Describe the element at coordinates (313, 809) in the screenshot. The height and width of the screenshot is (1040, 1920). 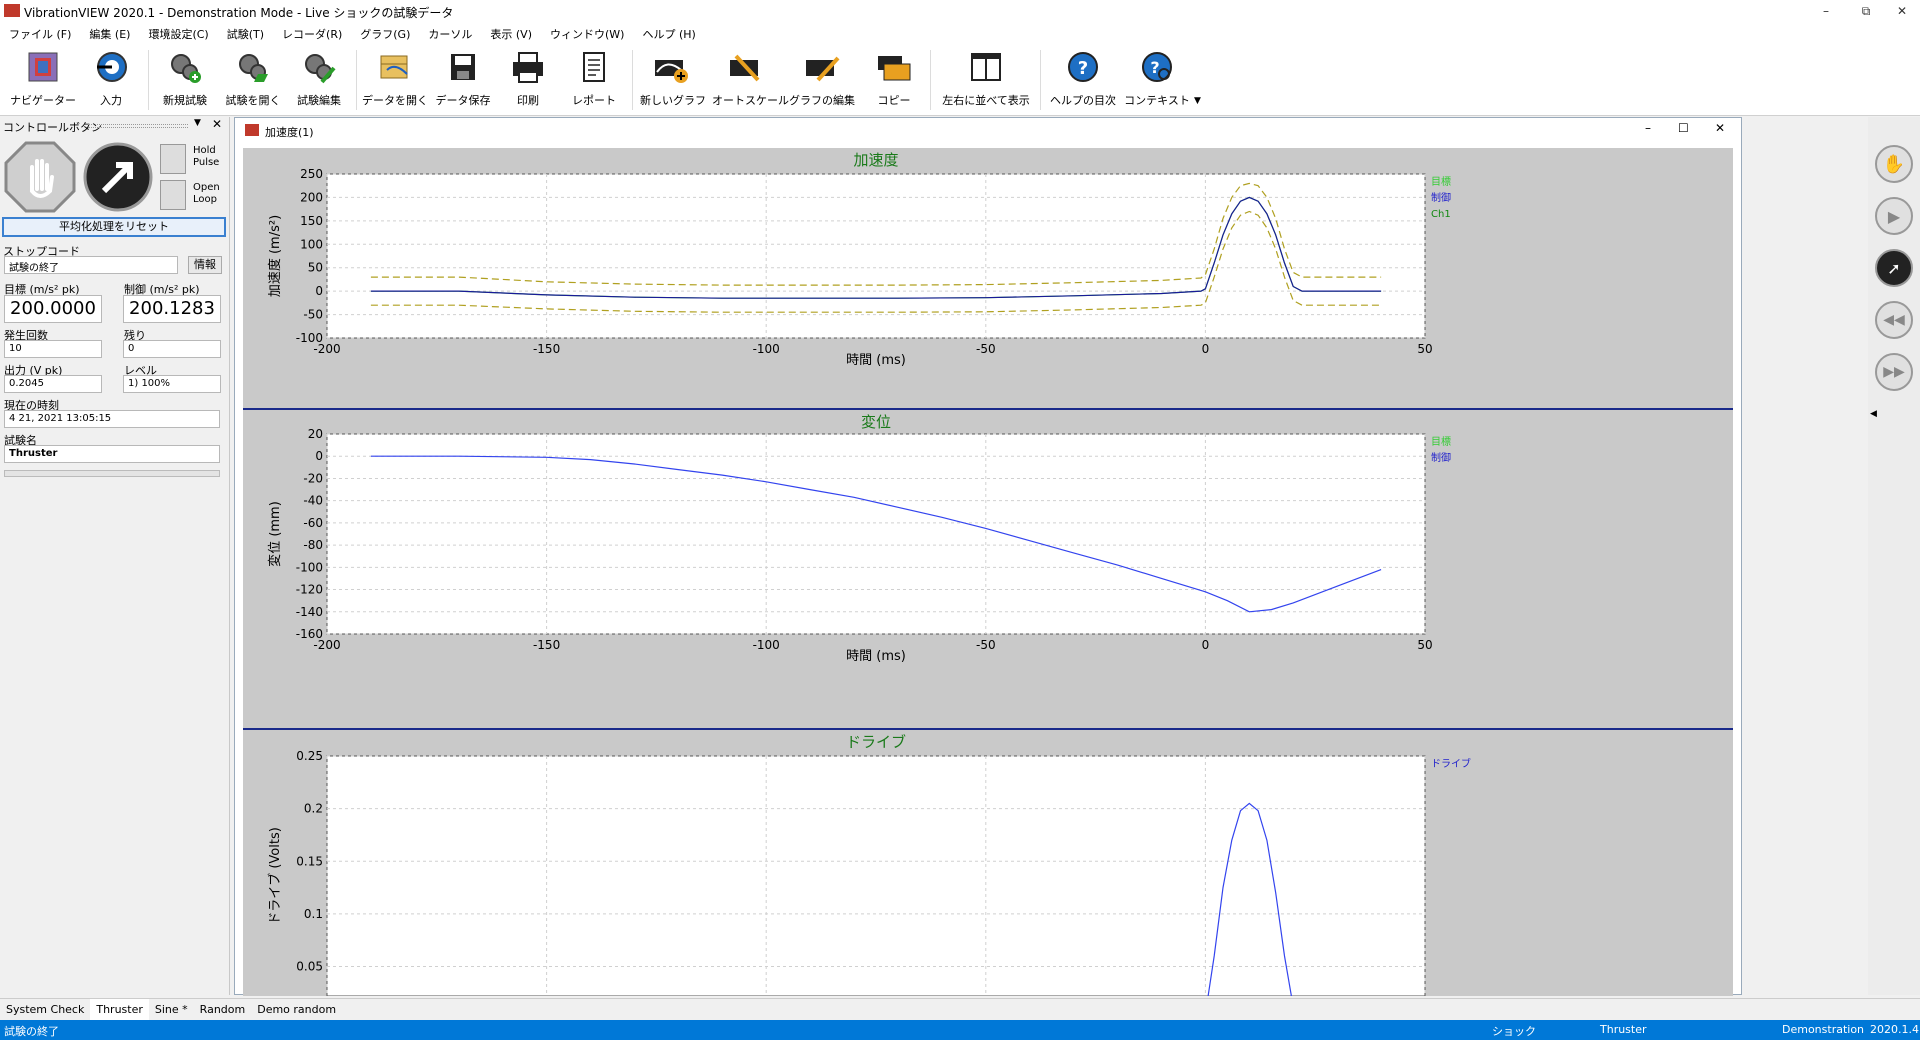
I see `y-tick-label: 0.2` at that location.